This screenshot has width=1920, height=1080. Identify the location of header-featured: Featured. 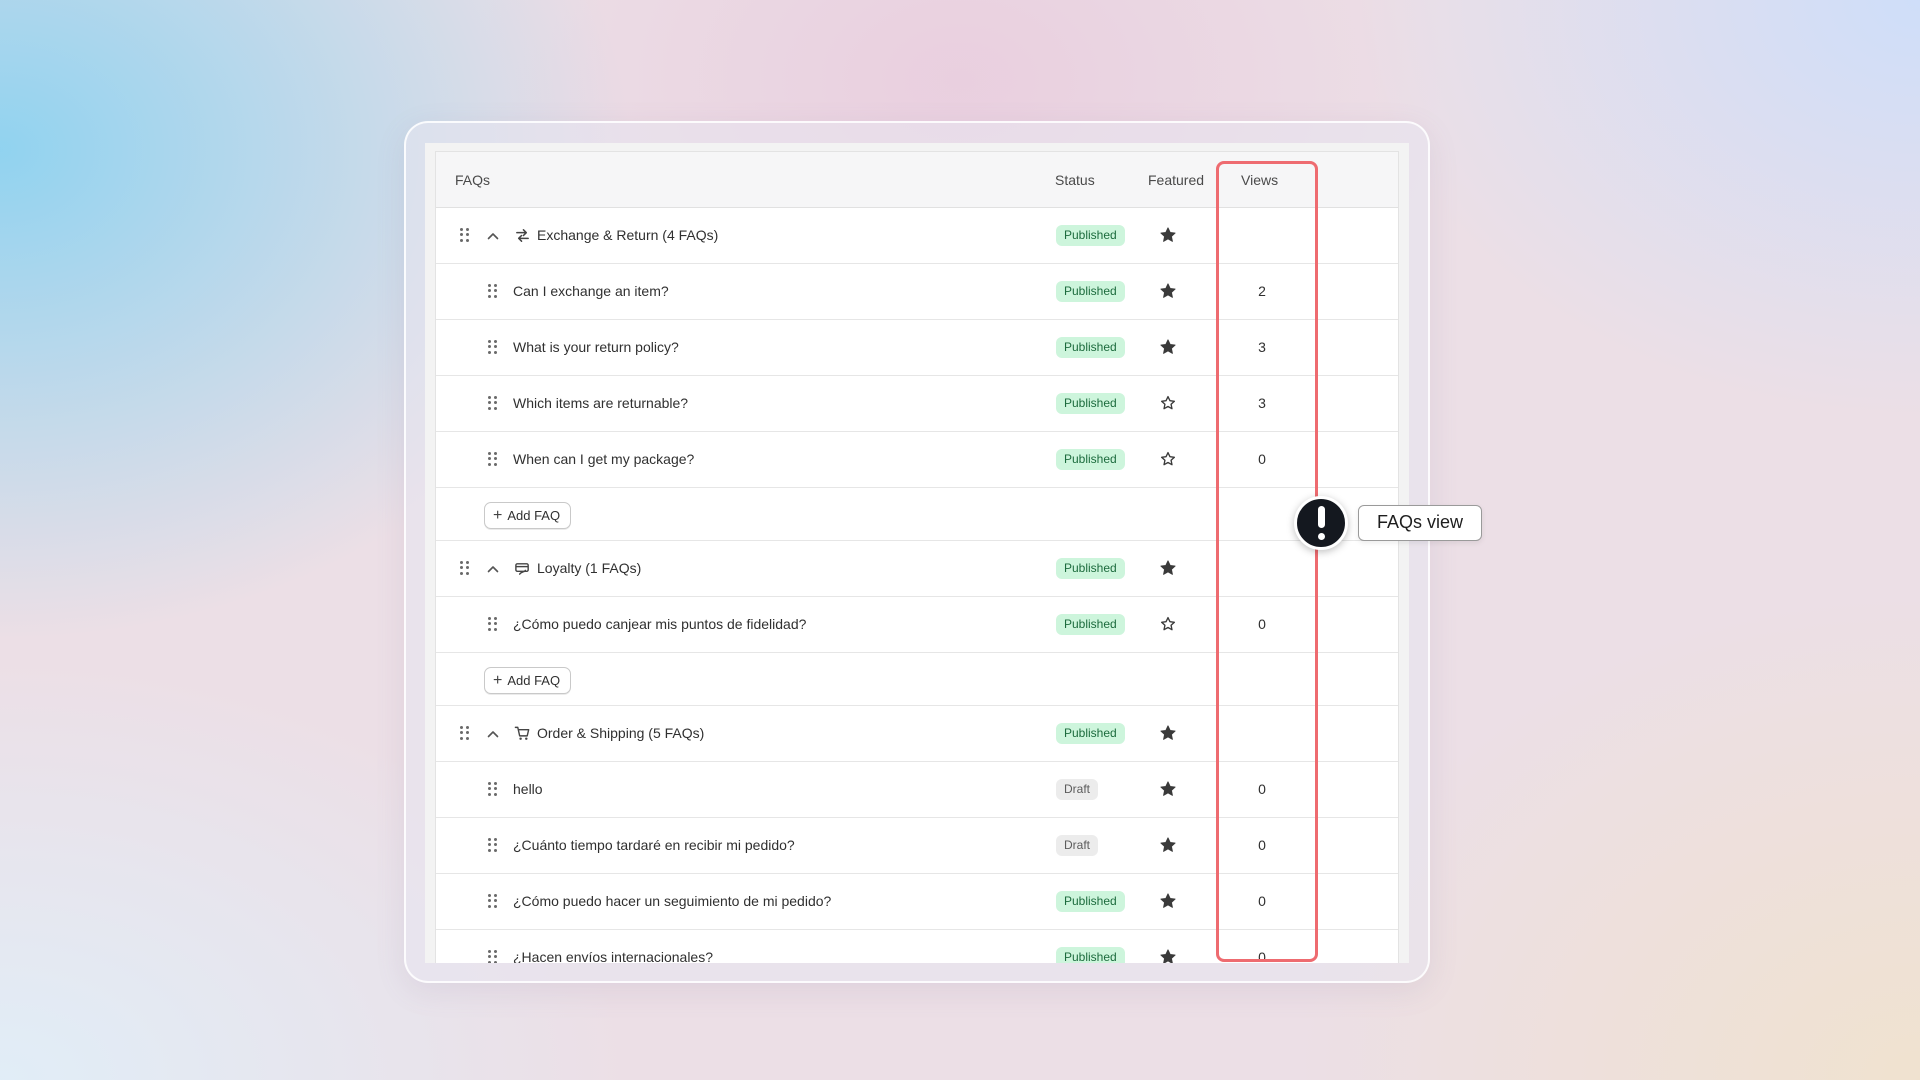
(1176, 180).